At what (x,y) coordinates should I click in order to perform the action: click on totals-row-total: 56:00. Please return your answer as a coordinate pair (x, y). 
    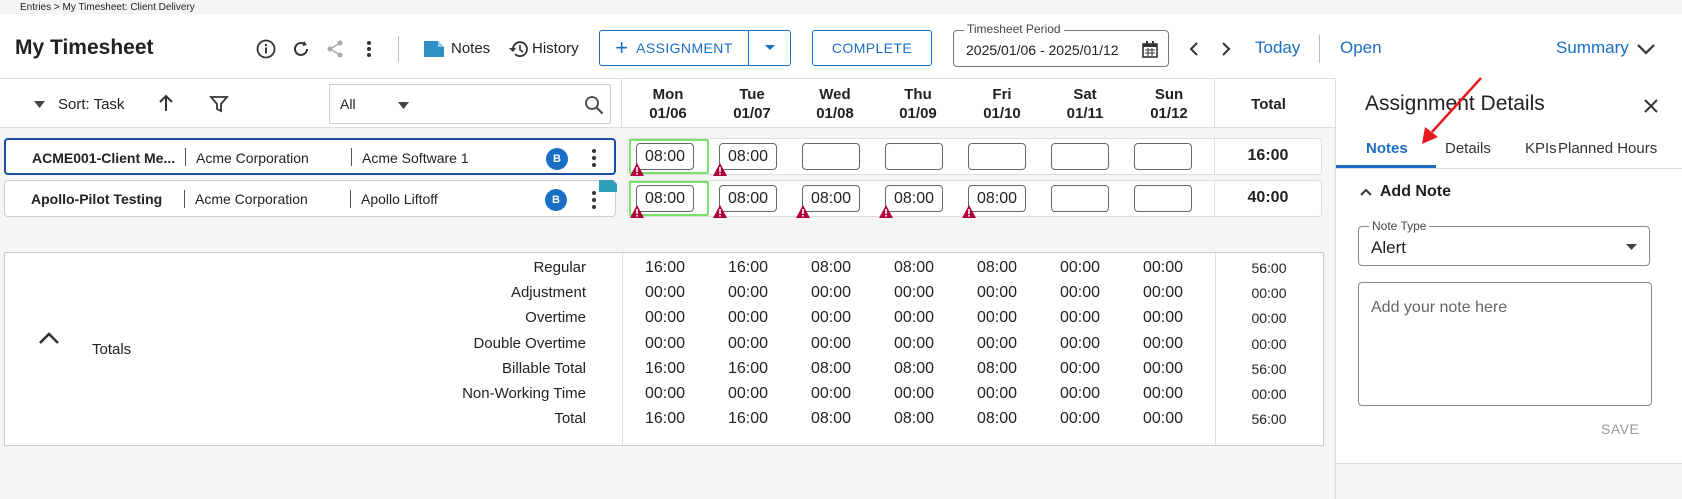
    Looking at the image, I should click on (1269, 419).